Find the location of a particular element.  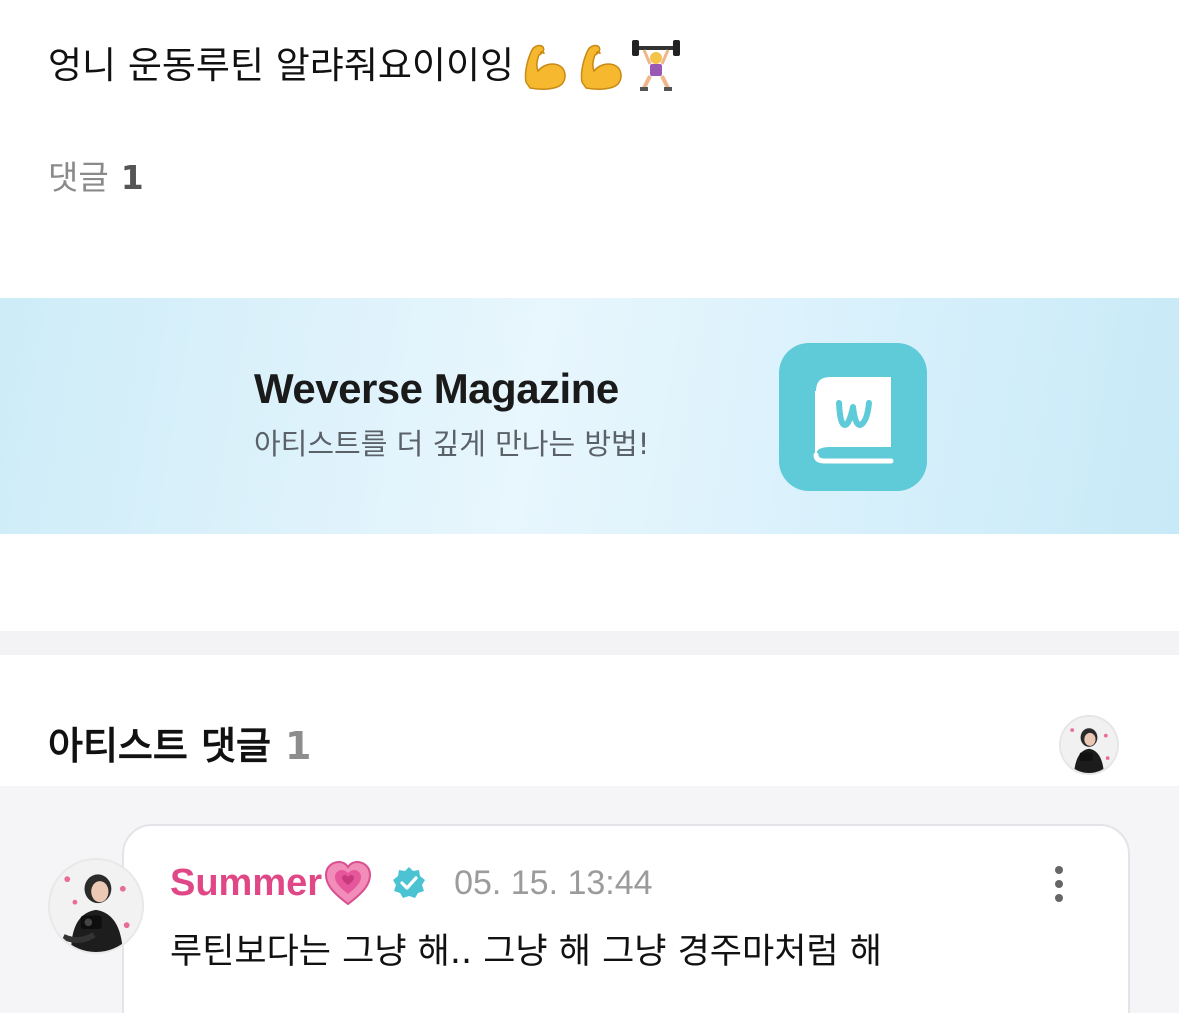

artist-comments-header: 아티스트 댓글 1 is located at coordinates (179, 746).